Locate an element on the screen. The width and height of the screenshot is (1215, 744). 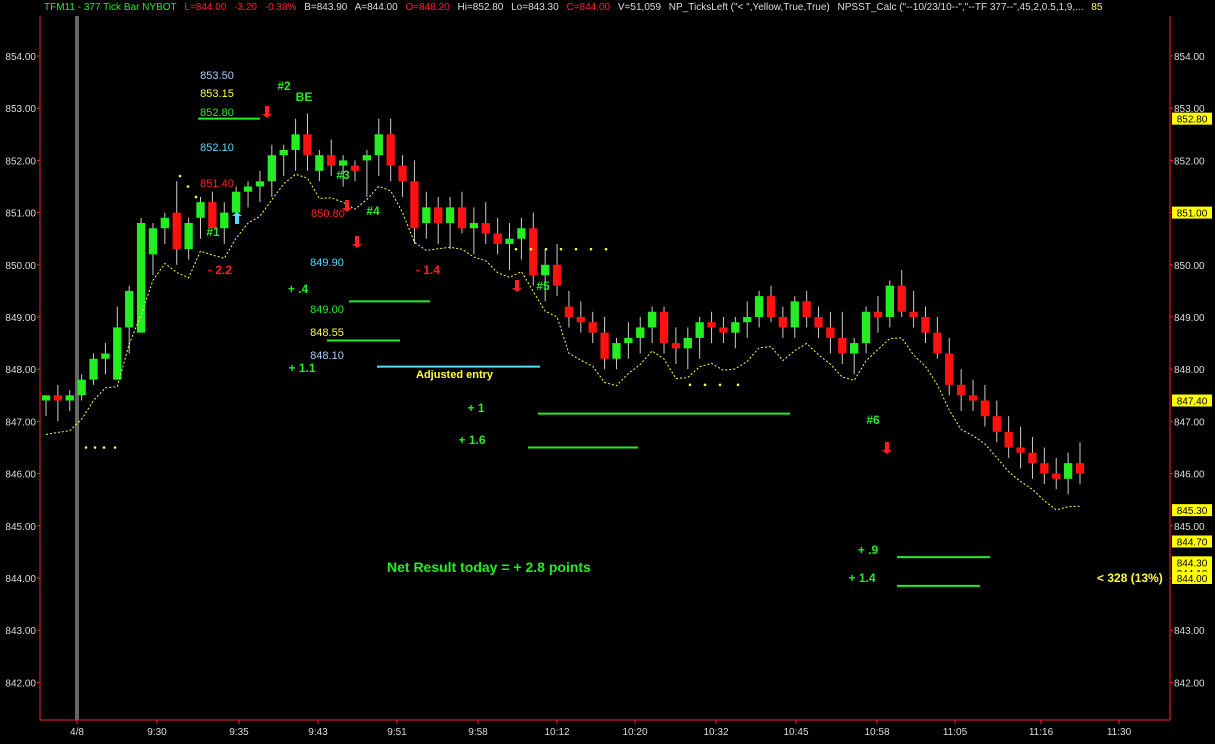
trade-annotation: + 1.1 is located at coordinates (301, 368).